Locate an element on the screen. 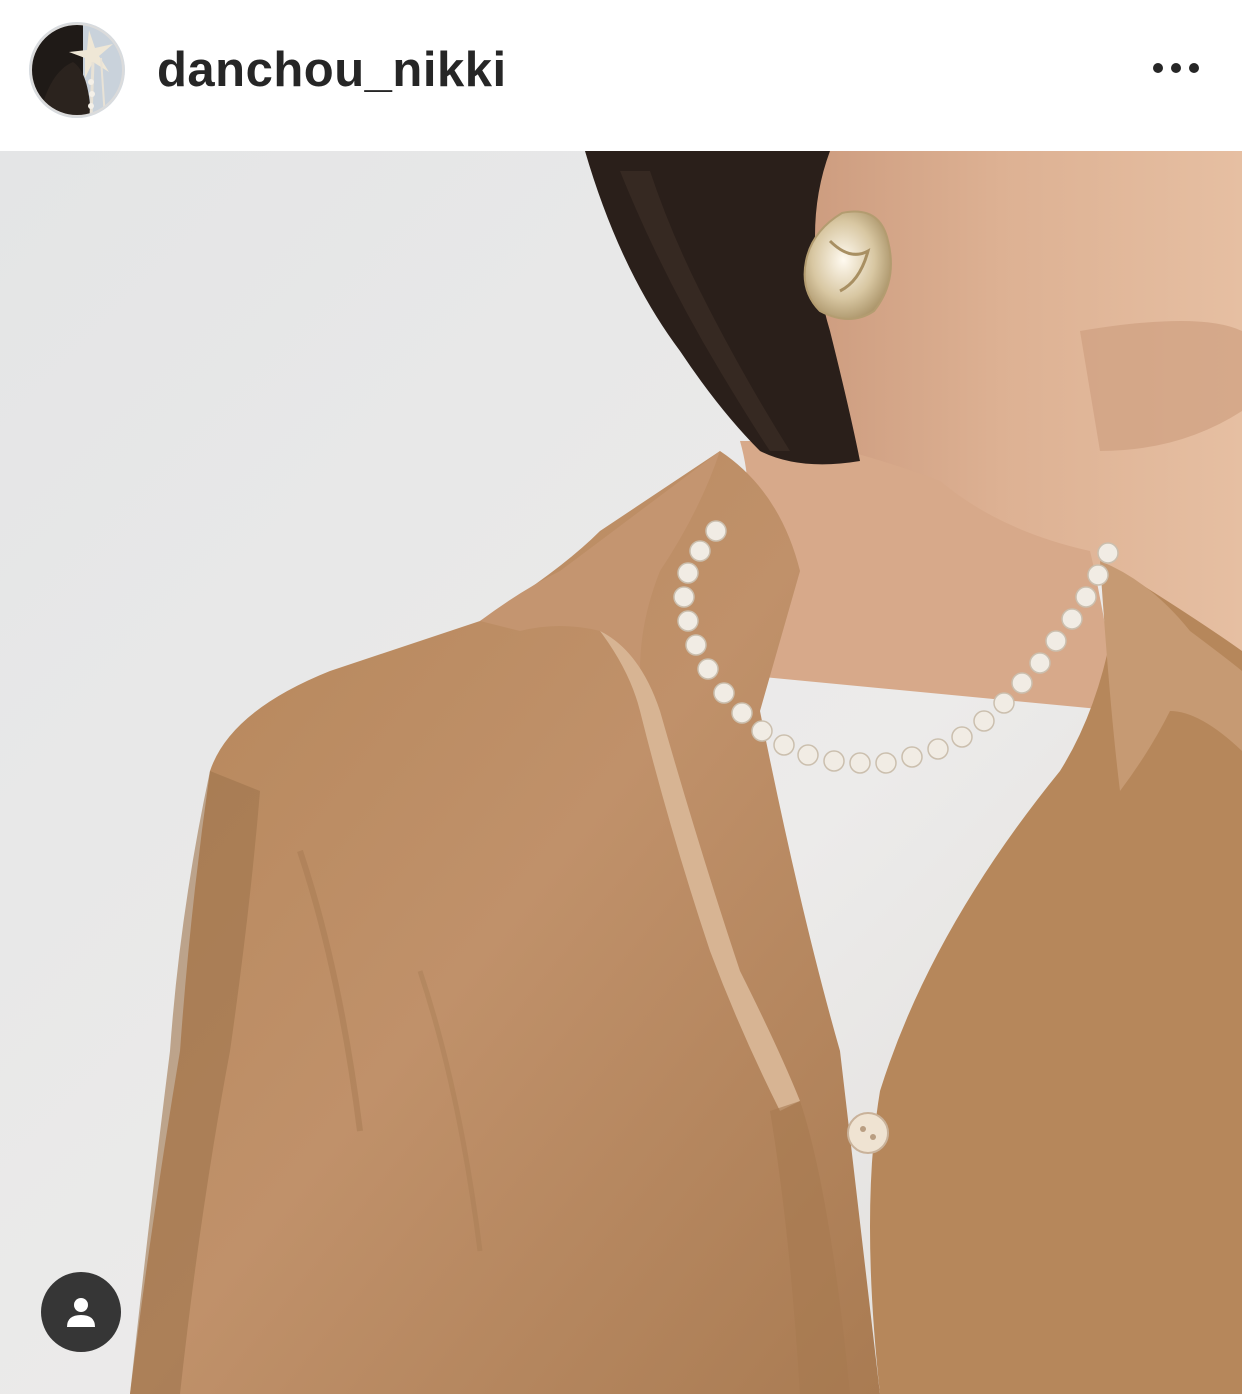 This screenshot has height=1394, width=1242. more-options-icon is located at coordinates (1176, 68).